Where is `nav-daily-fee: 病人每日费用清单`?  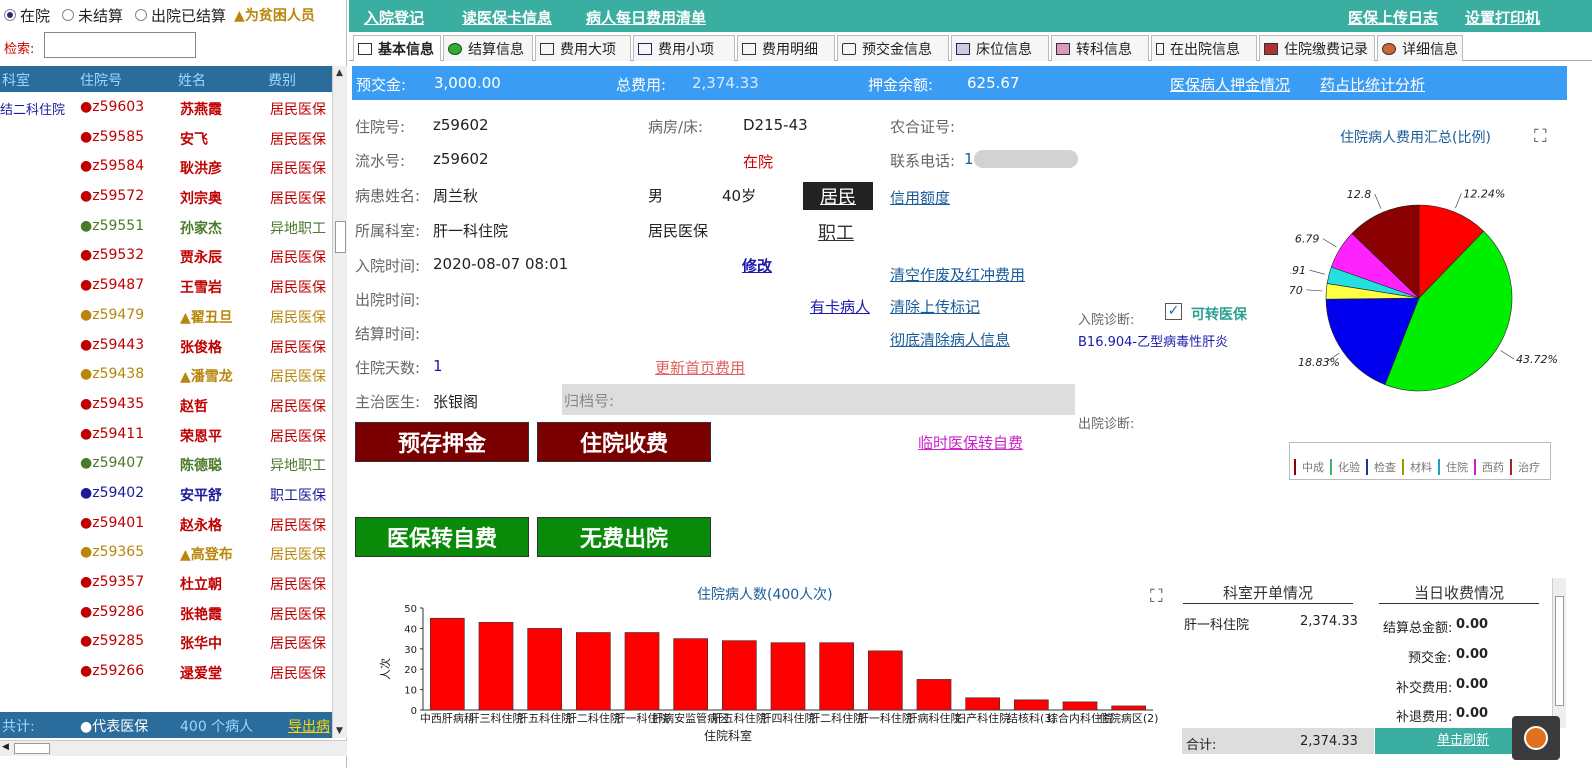
nav-daily-fee: 病人每日费用清单 is located at coordinates (646, 17).